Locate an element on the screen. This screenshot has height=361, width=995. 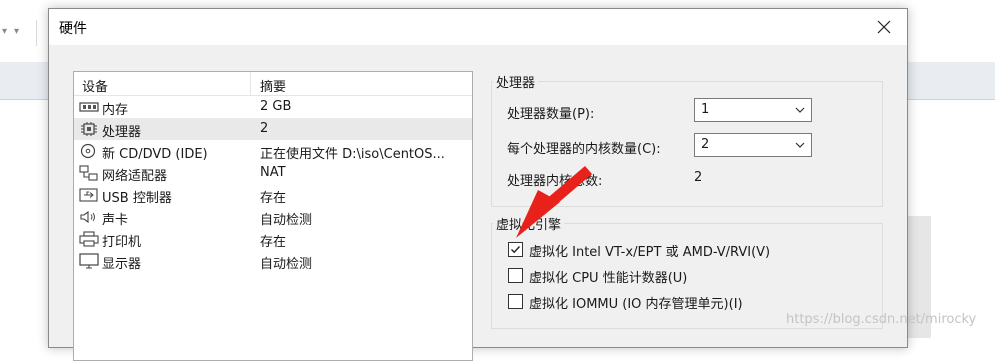
network-adapter-icon is located at coordinates (88, 173).